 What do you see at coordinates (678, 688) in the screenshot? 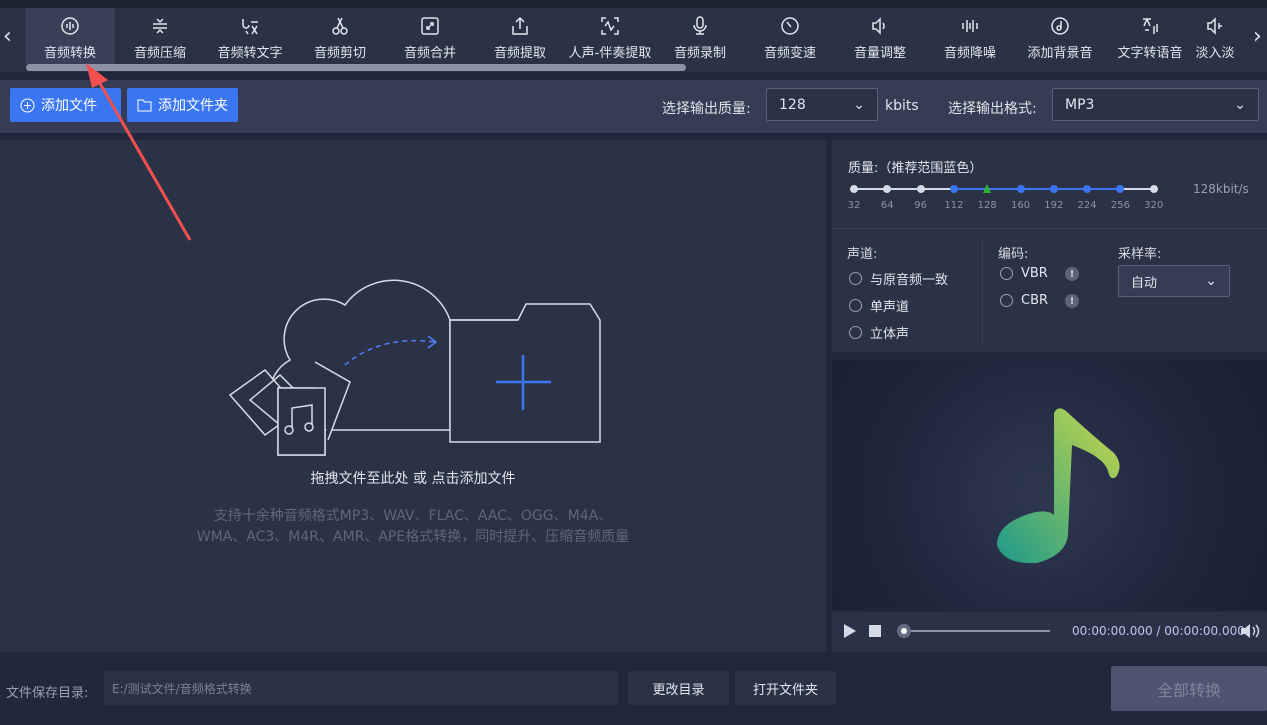
I see `change-dir-button: 更改目录` at bounding box center [678, 688].